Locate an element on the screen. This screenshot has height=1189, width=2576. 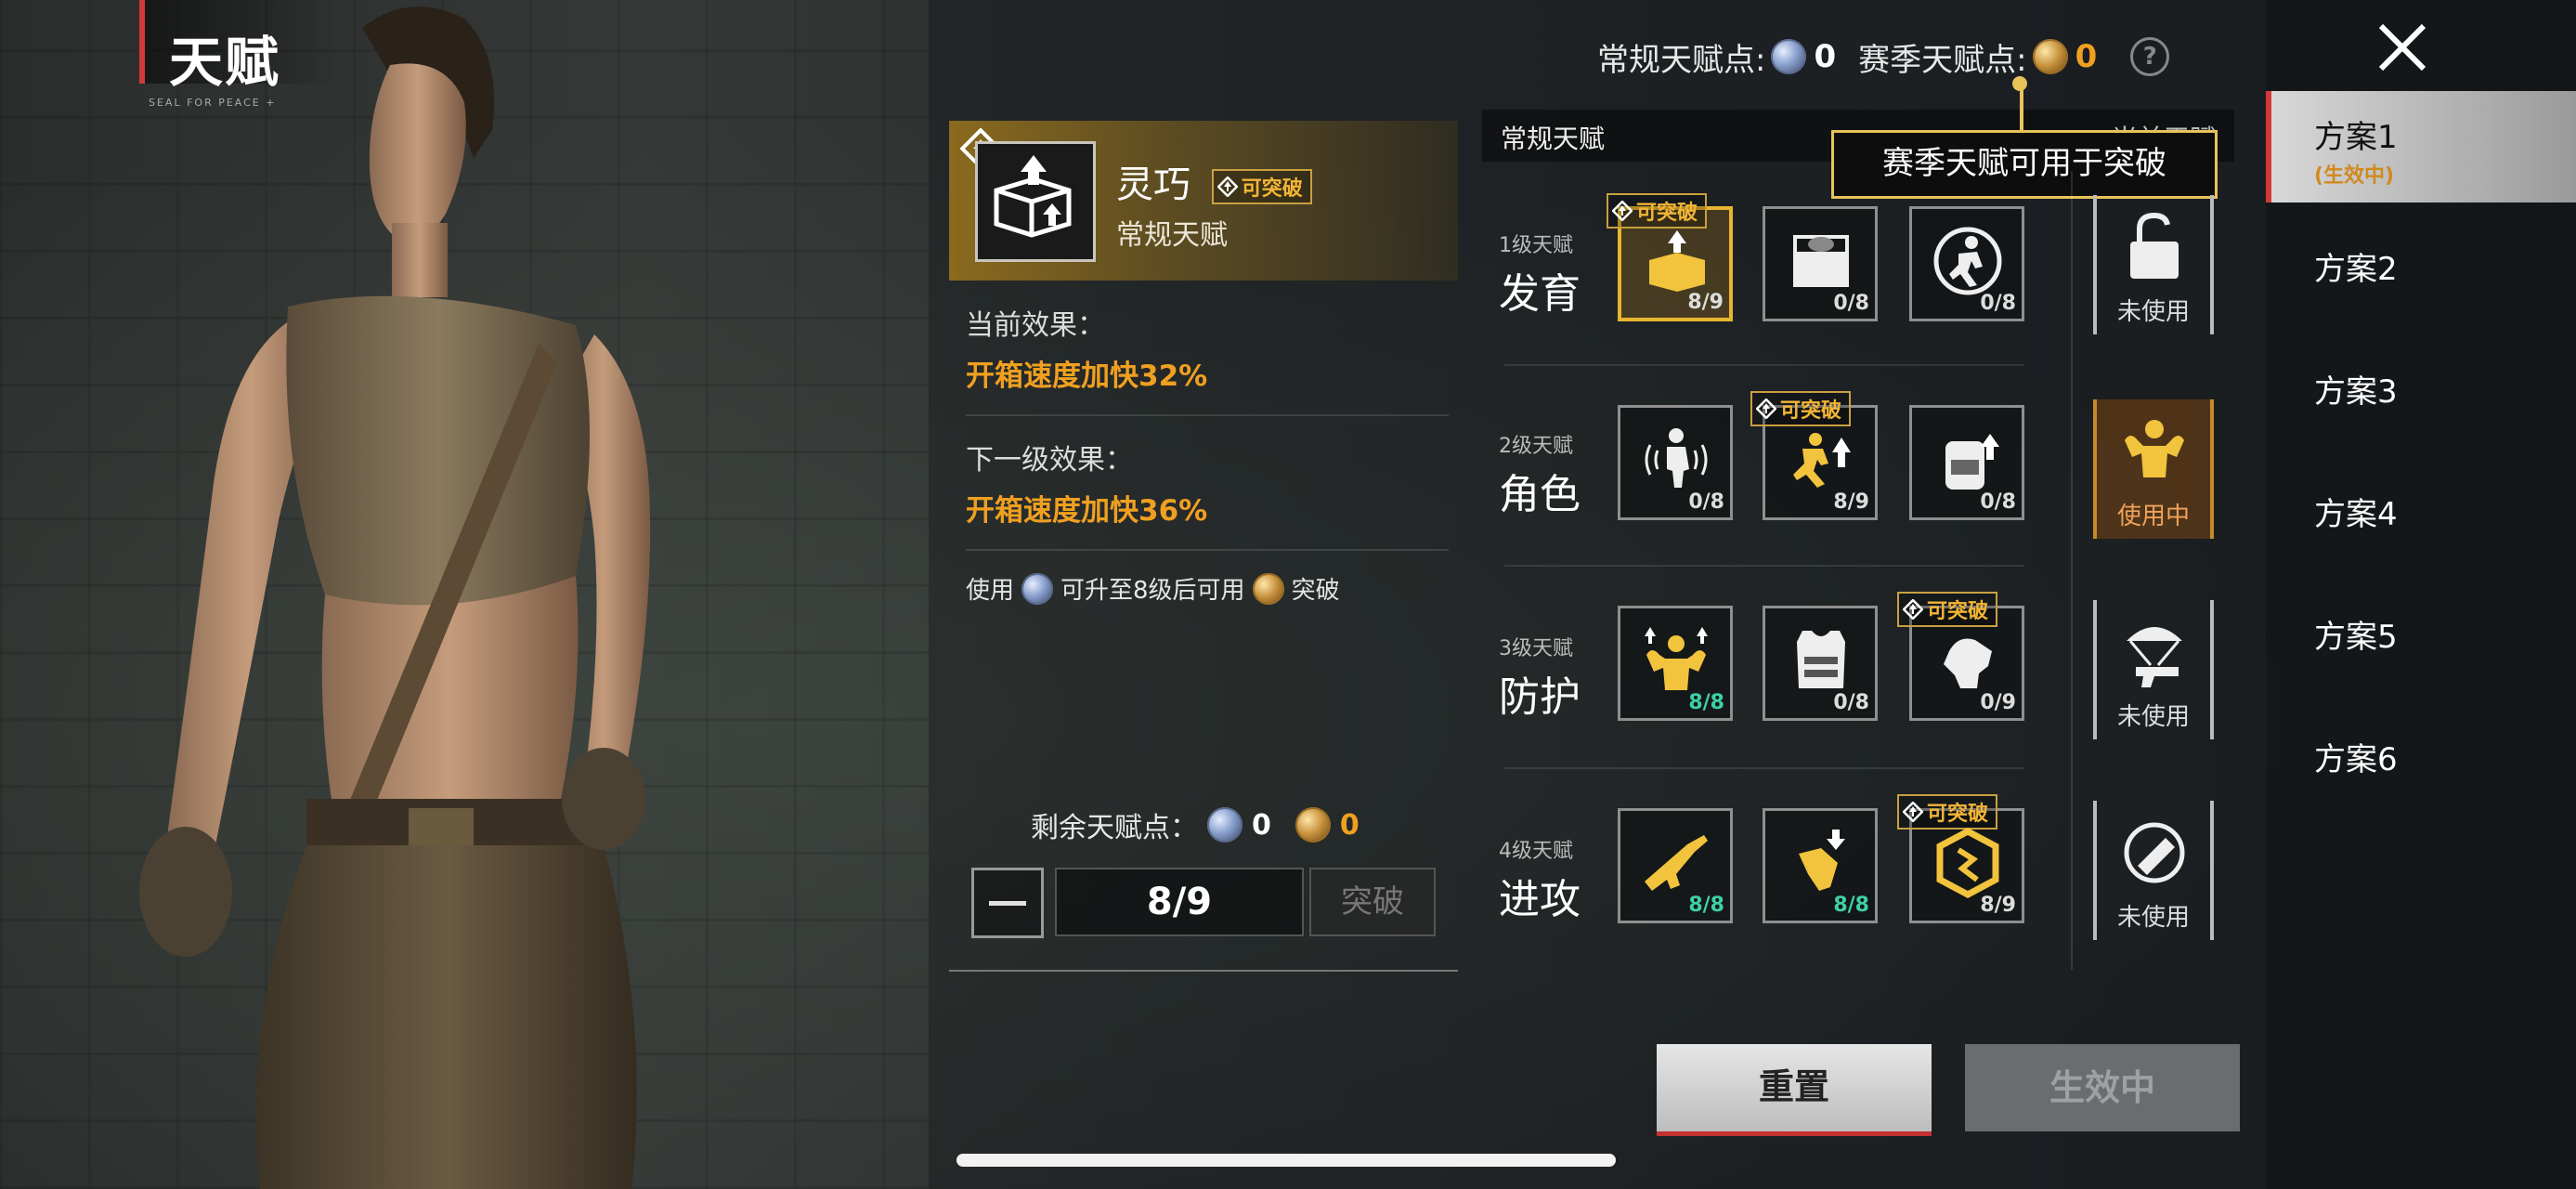
plan-name: 方案1 is located at coordinates (2356, 137).